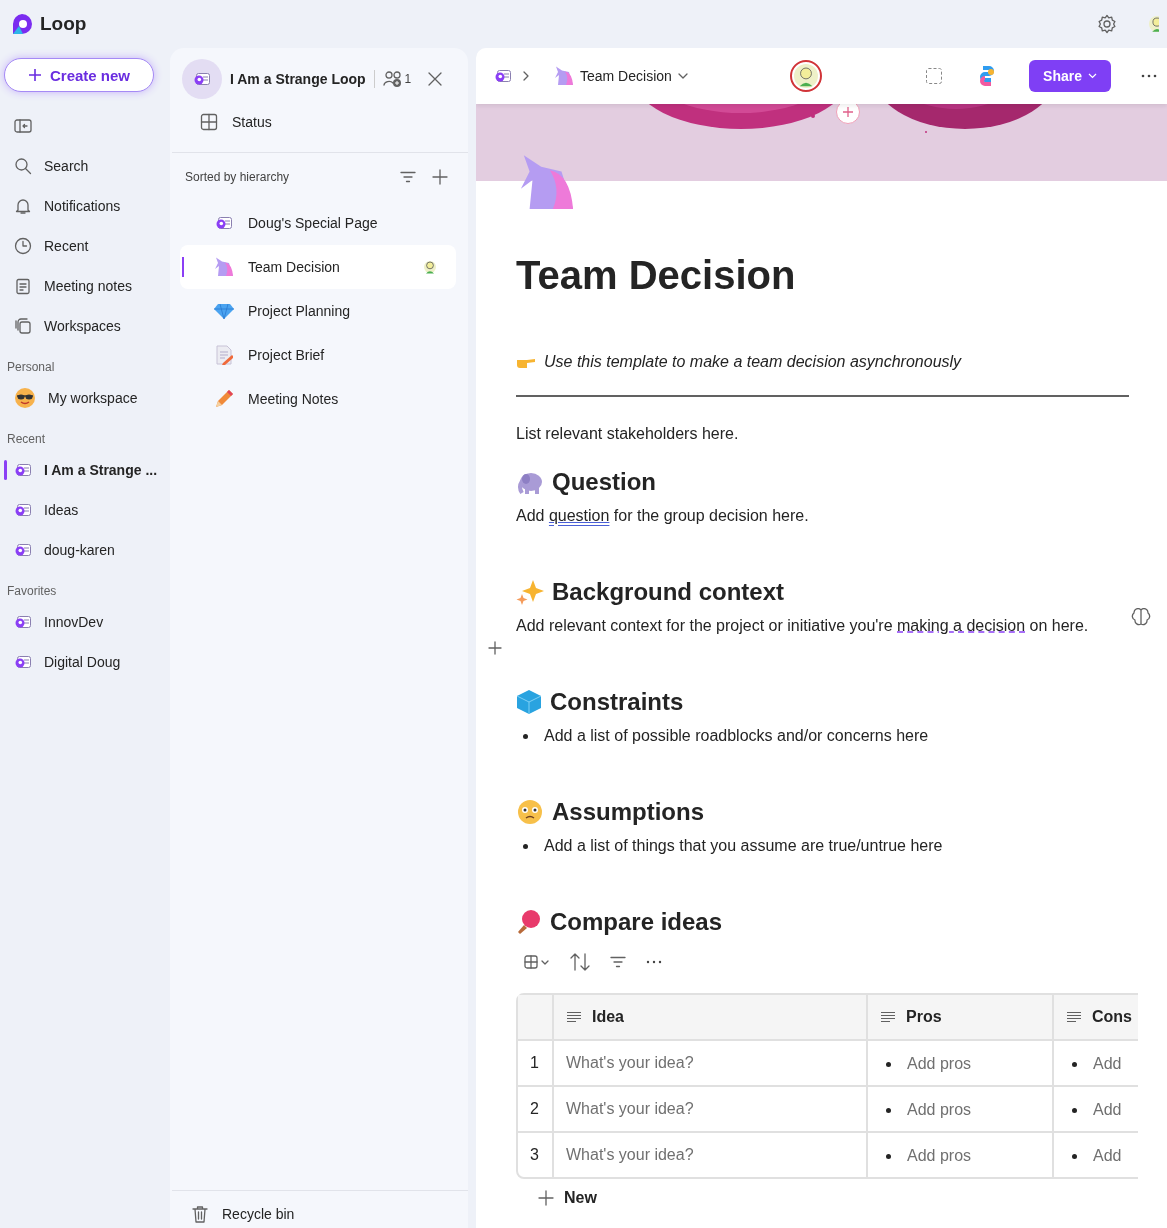 This screenshot has height=1228, width=1167. Describe the element at coordinates (224, 355) in the screenshot. I see `document-pencil-icon` at that location.